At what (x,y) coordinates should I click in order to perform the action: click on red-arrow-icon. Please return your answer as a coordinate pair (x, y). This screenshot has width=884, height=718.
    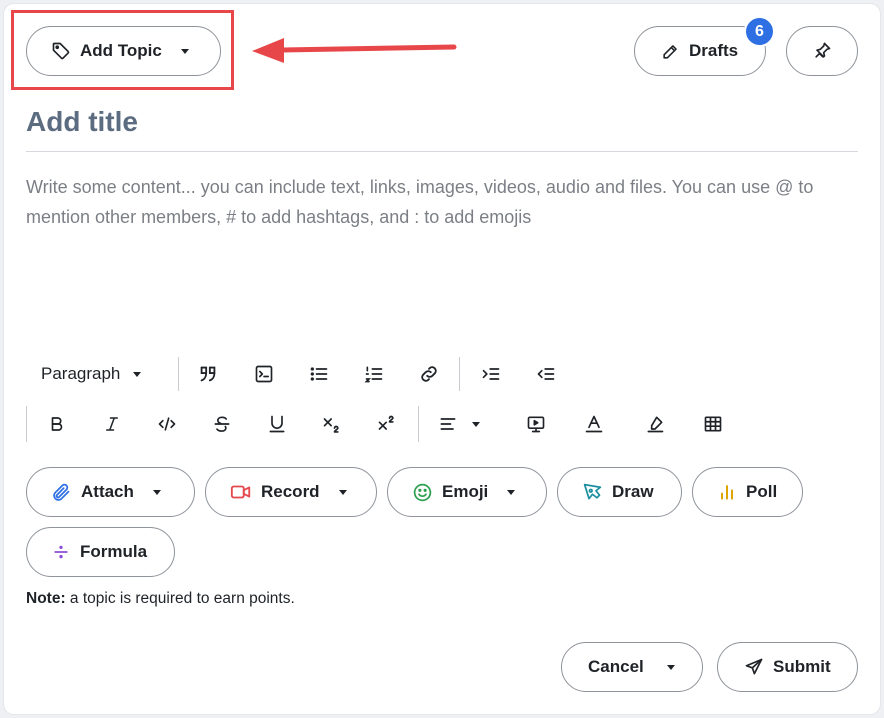
    Looking at the image, I should click on (354, 50).